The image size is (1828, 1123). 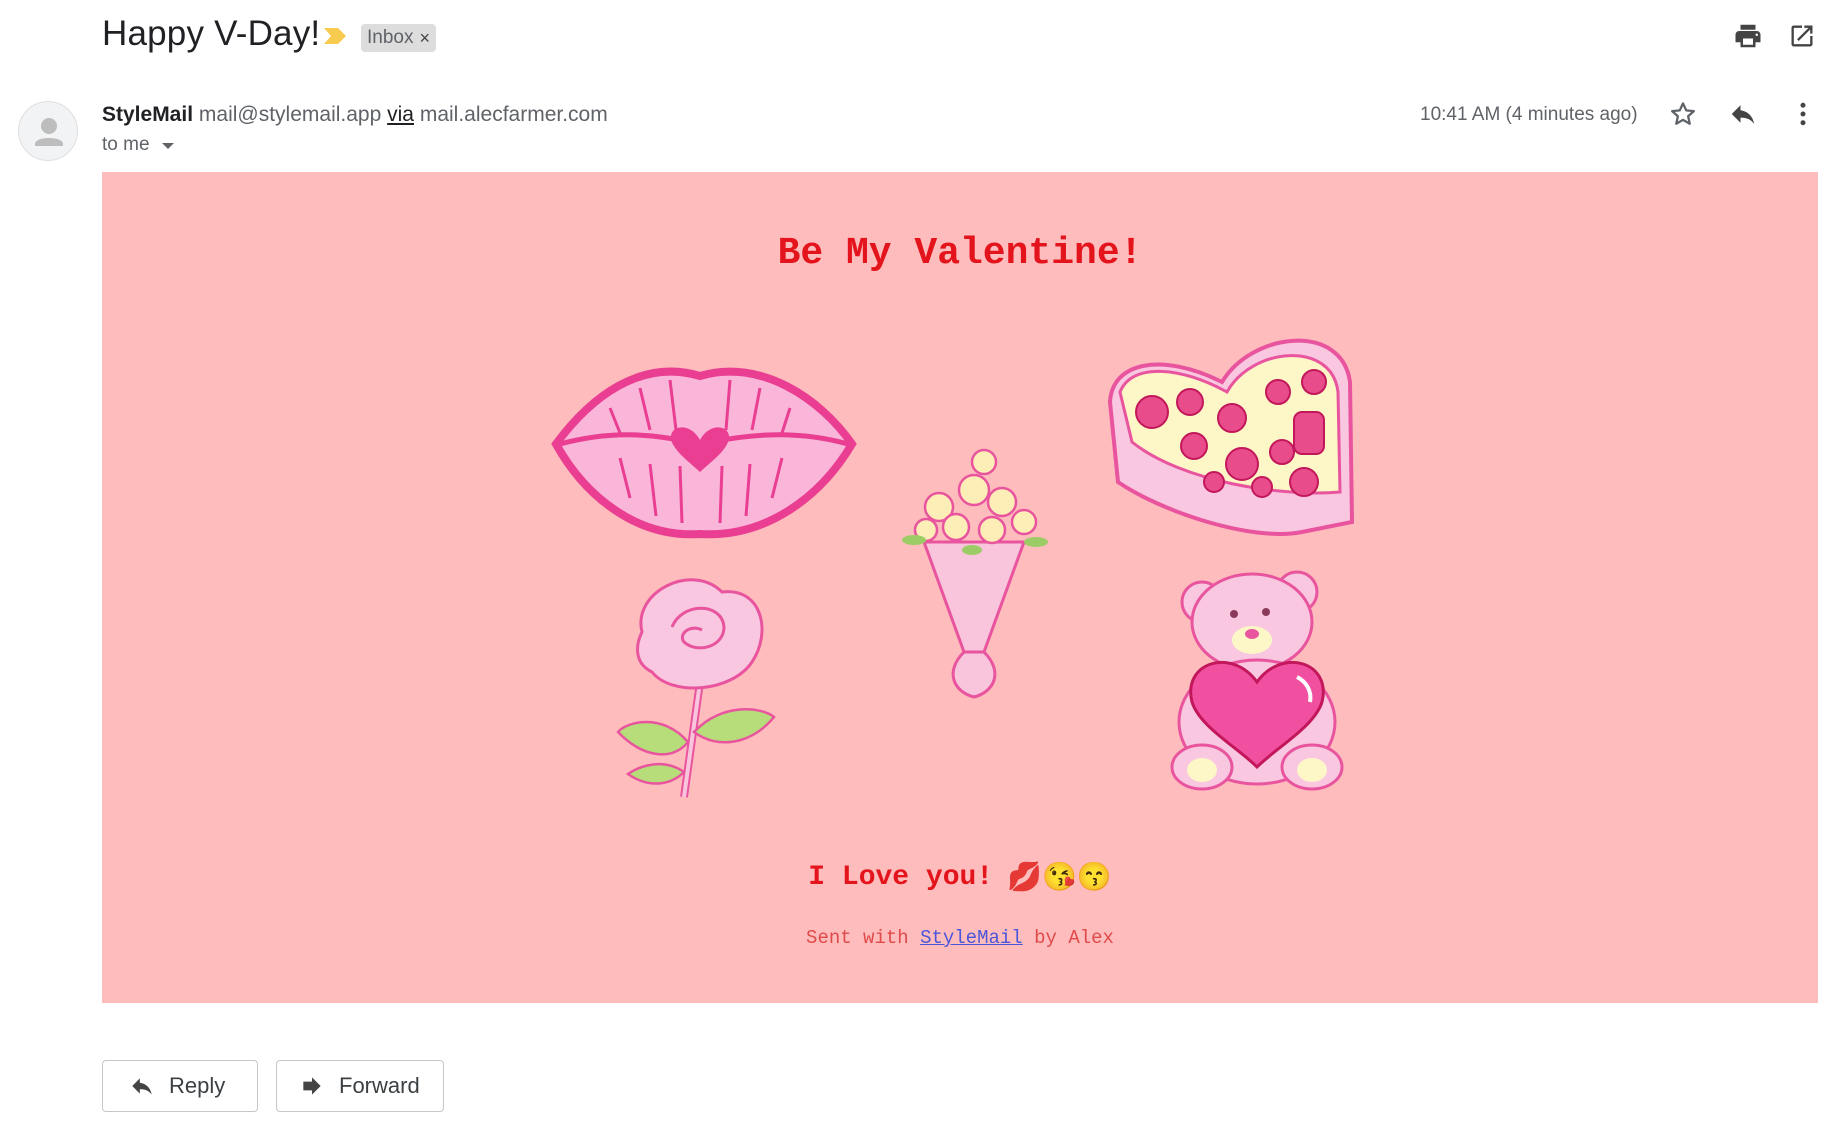 I want to click on love-text: I Love you!, so click(x=901, y=877).